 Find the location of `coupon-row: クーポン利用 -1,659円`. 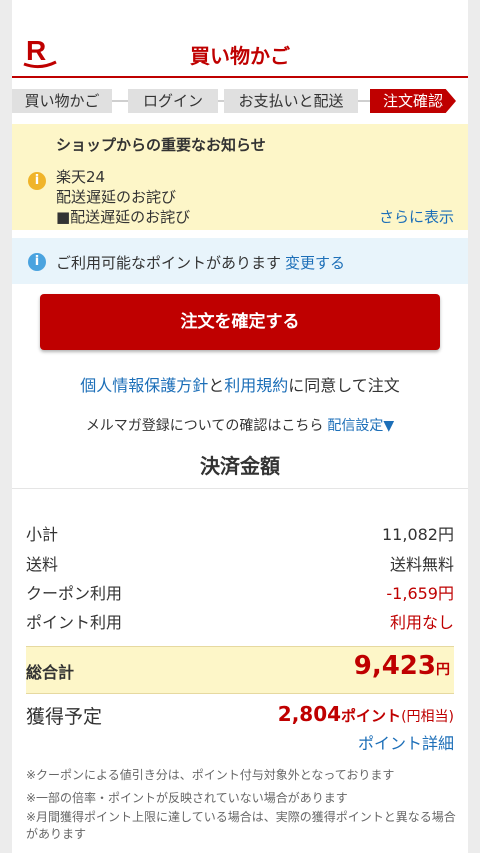

coupon-row: クーポン利用 -1,659円 is located at coordinates (240, 592).